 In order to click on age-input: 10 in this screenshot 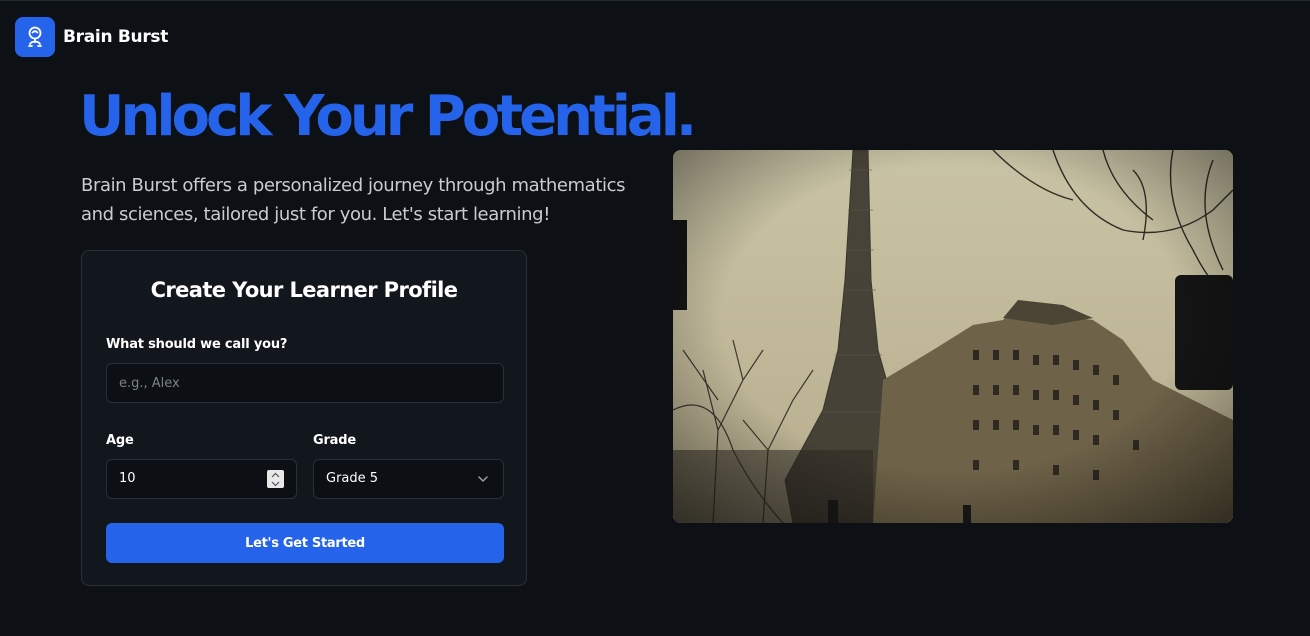, I will do `click(201, 479)`.